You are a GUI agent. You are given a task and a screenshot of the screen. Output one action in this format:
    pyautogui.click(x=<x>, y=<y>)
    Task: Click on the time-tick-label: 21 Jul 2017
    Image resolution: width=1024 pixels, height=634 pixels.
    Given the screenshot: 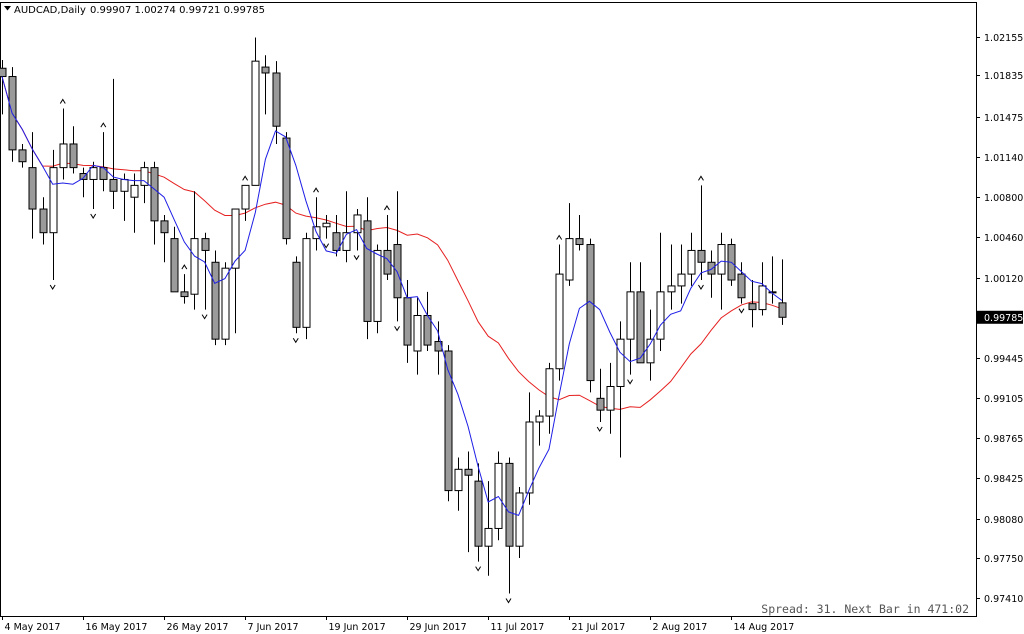 What is the action you would take?
    pyautogui.click(x=599, y=627)
    